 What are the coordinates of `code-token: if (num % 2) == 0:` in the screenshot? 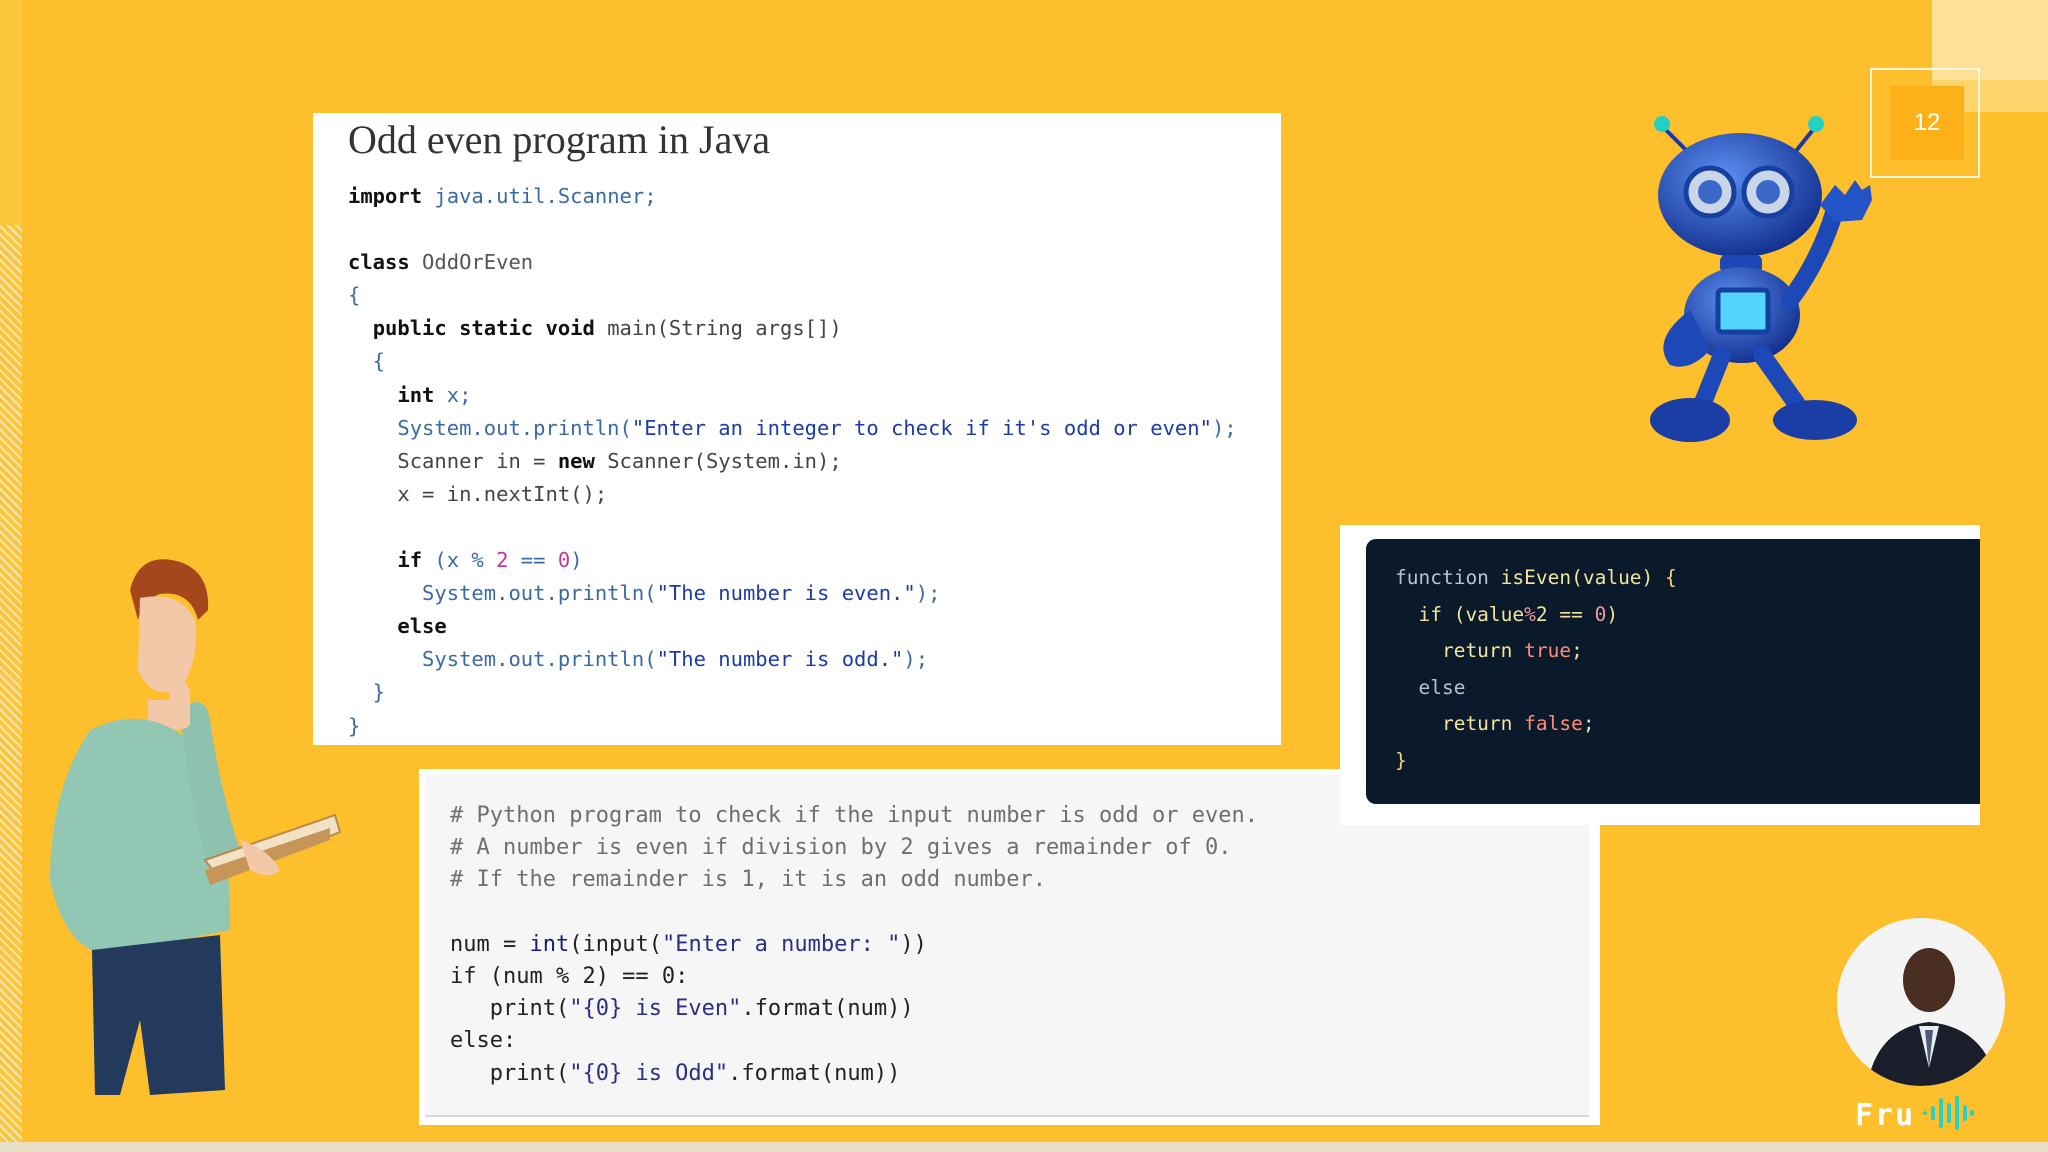 It's located at (569, 977).